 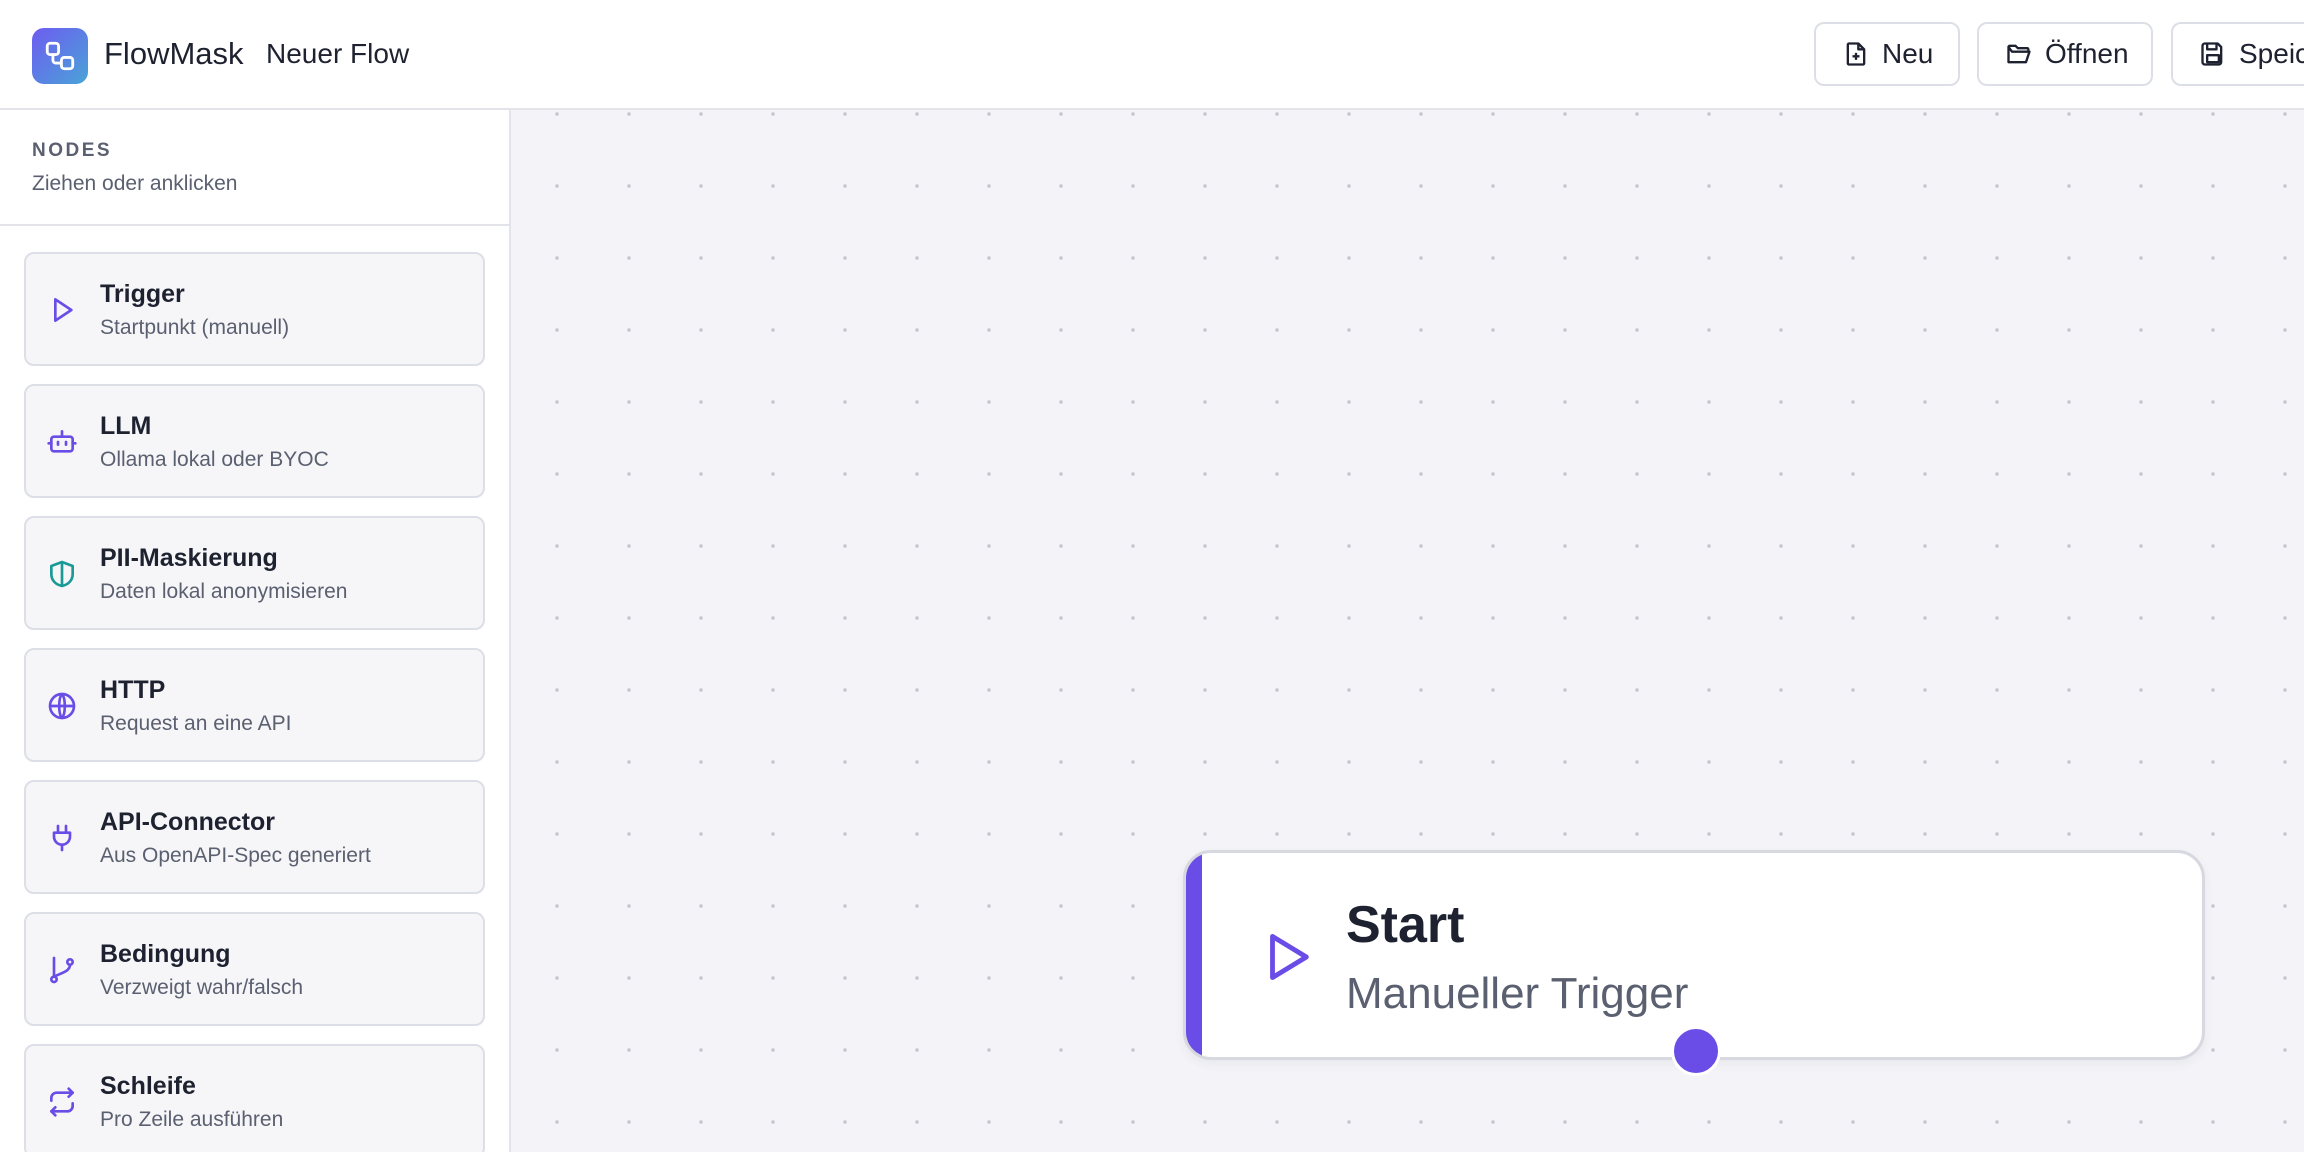 What do you see at coordinates (2212, 54) in the screenshot?
I see `save-icon` at bounding box center [2212, 54].